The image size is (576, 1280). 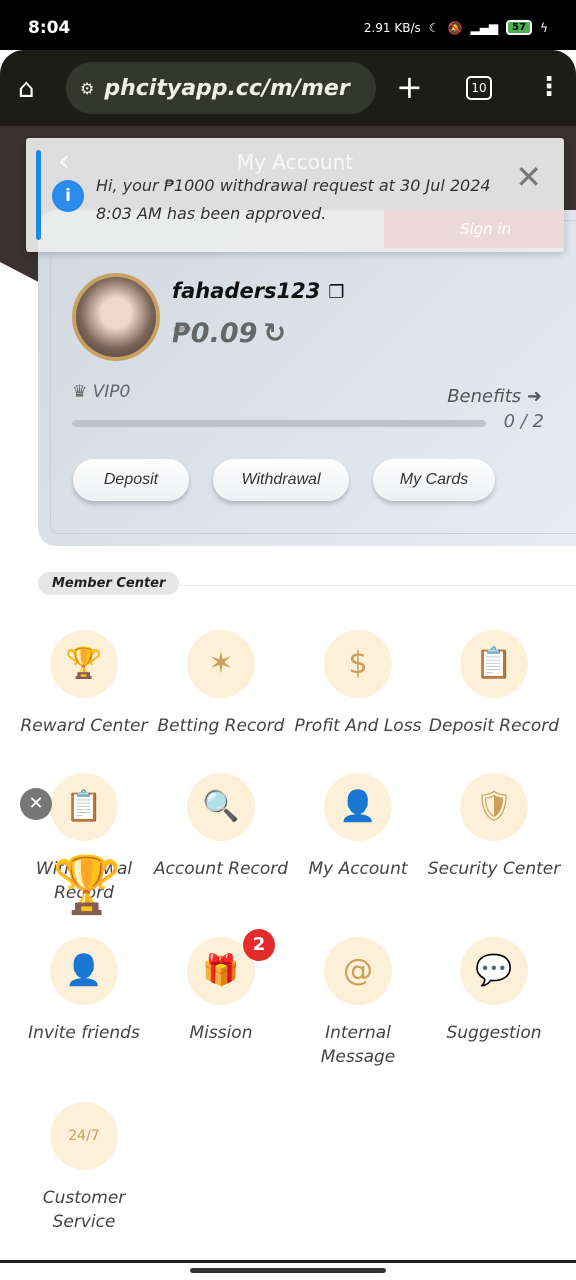 What do you see at coordinates (358, 664) in the screenshot?
I see `receipt-icon: $` at bounding box center [358, 664].